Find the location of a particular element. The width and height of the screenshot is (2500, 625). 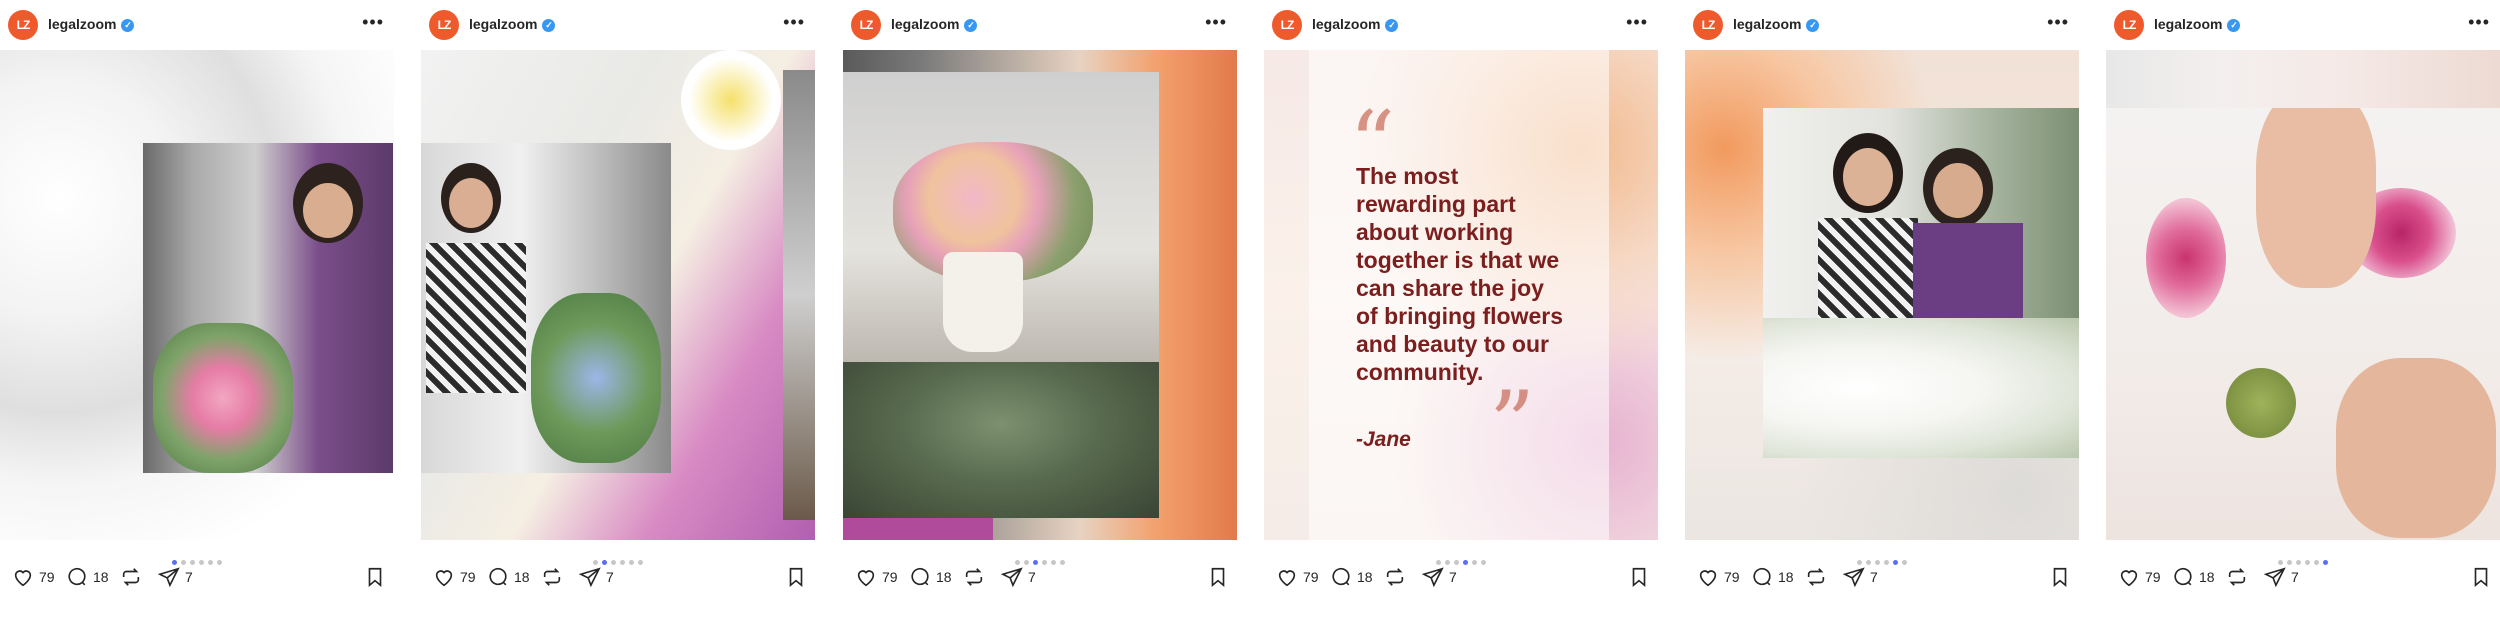

photo-two-women-smiling is located at coordinates (1921, 283).